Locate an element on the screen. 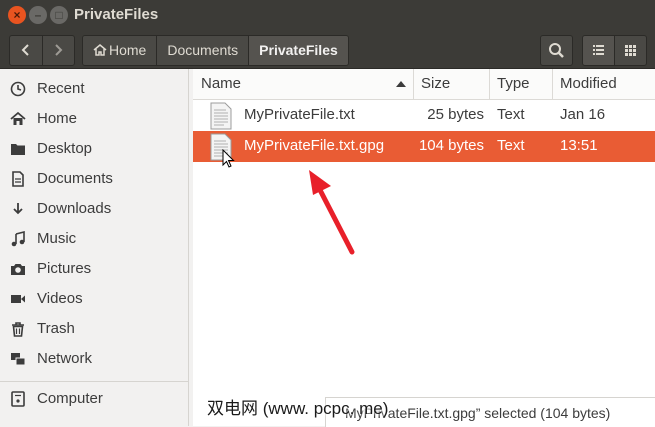 This screenshot has width=655, height=427. document-icon is located at coordinates (18, 179).